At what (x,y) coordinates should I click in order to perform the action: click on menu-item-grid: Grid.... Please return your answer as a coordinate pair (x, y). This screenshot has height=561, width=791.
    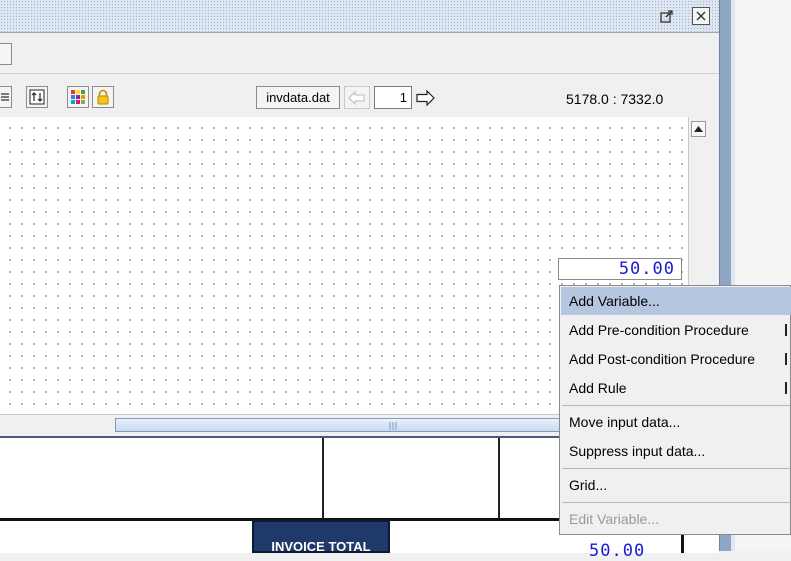
    Looking at the image, I should click on (676, 485).